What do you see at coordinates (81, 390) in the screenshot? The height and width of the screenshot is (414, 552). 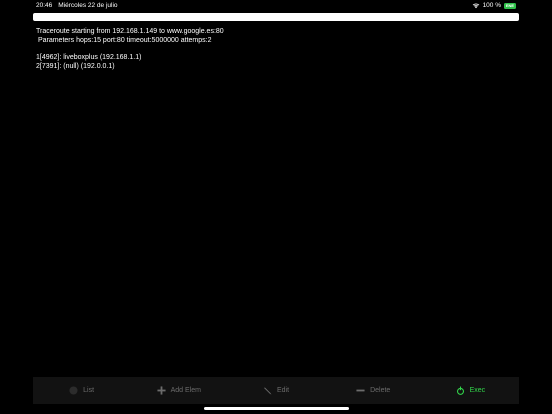 I see `list-button: List` at bounding box center [81, 390].